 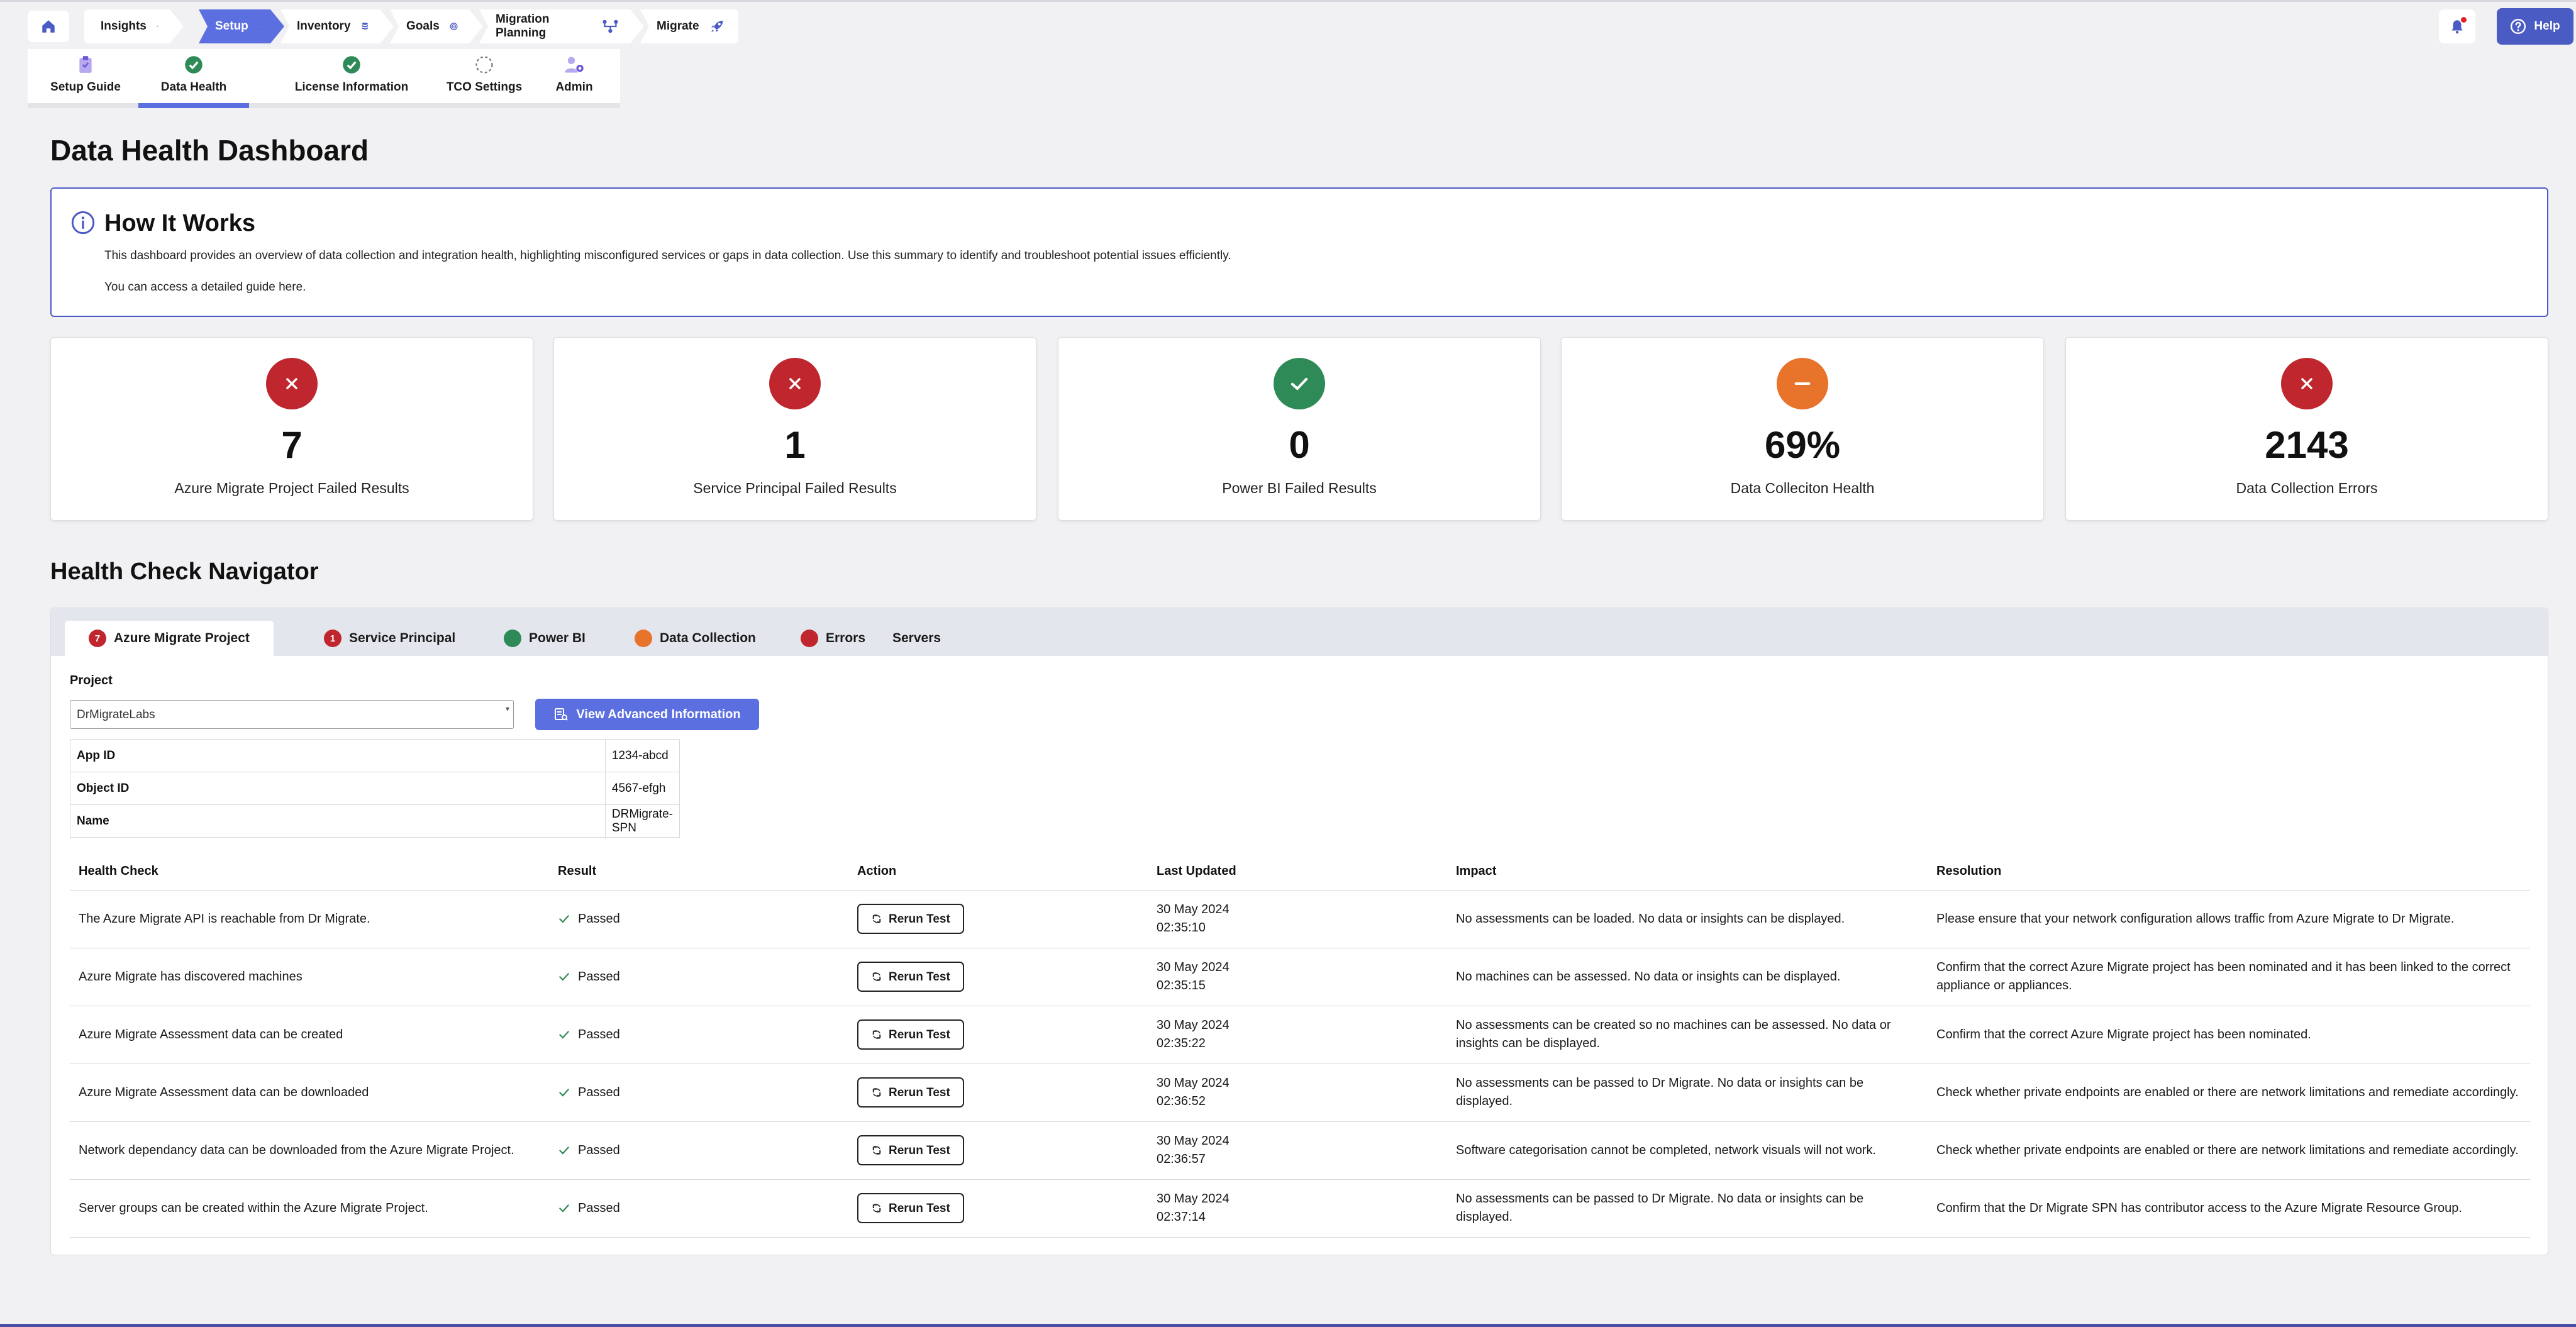 I want to click on dashed-circle-icon, so click(x=484, y=65).